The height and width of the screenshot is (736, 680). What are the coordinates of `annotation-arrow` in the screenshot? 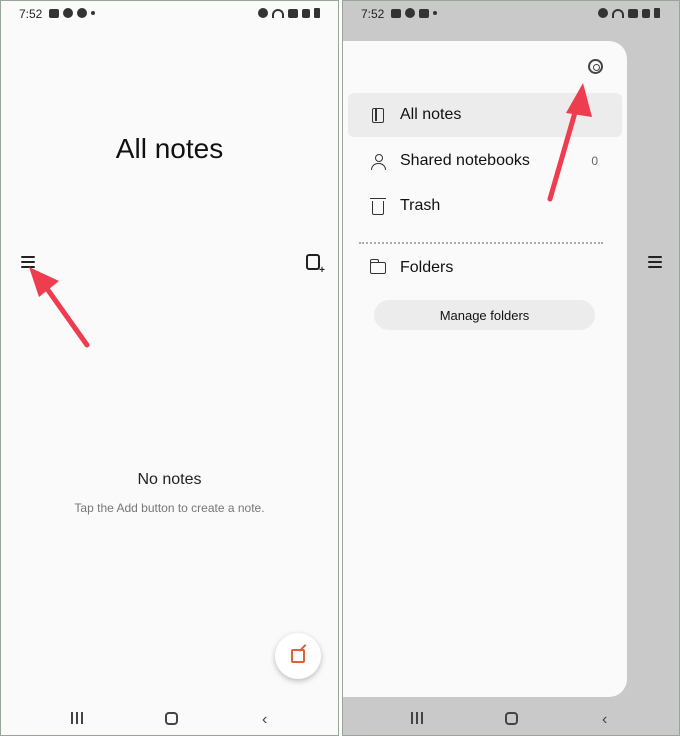 It's located at (59, 307).